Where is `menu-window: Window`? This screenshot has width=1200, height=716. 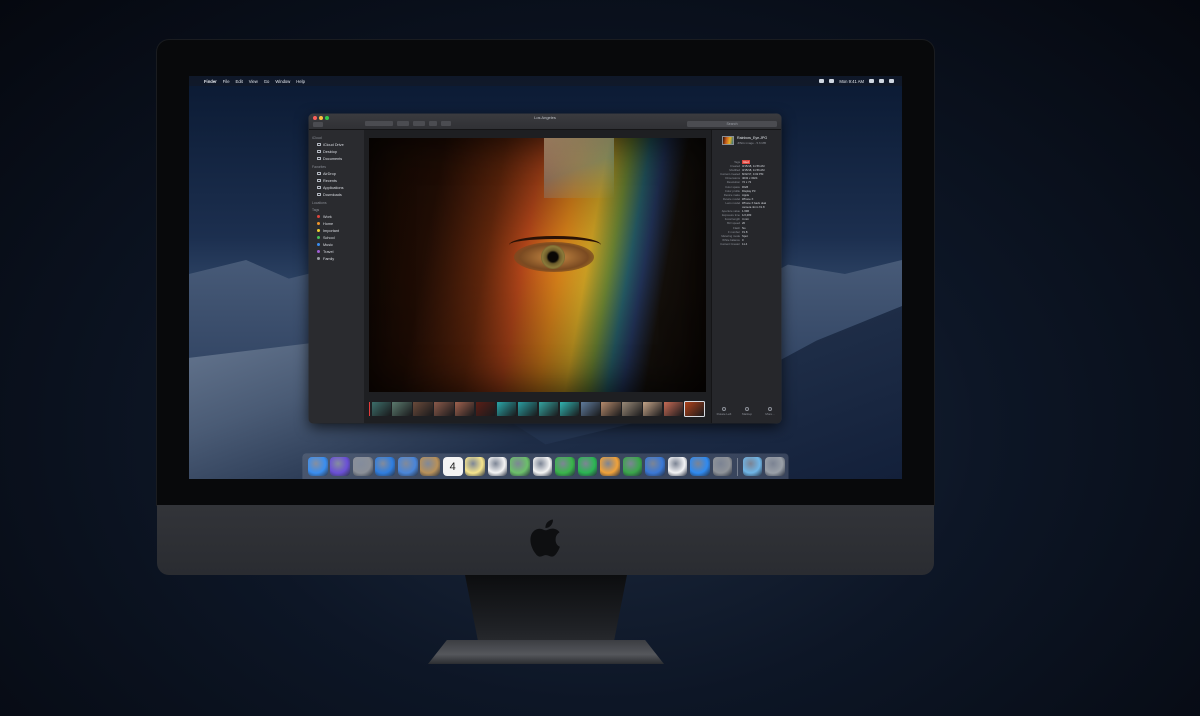 menu-window: Window is located at coordinates (282, 81).